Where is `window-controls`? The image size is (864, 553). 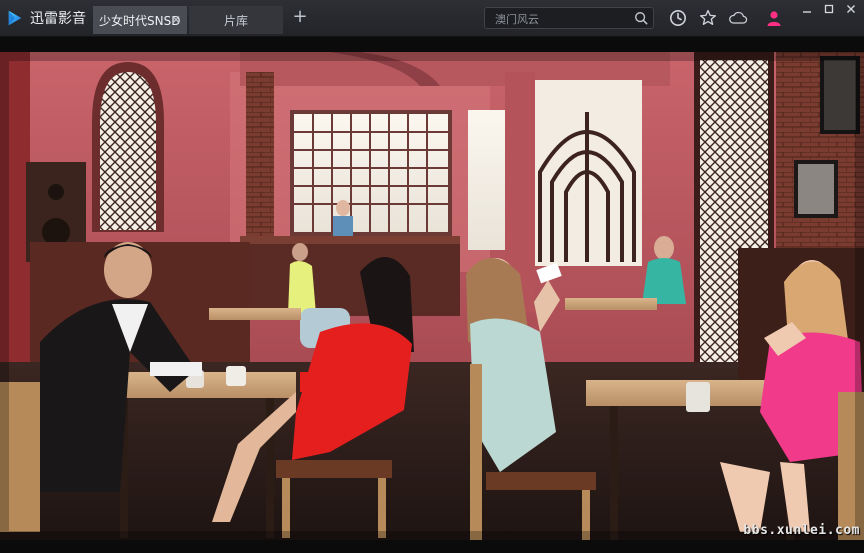
window-controls is located at coordinates (829, 9).